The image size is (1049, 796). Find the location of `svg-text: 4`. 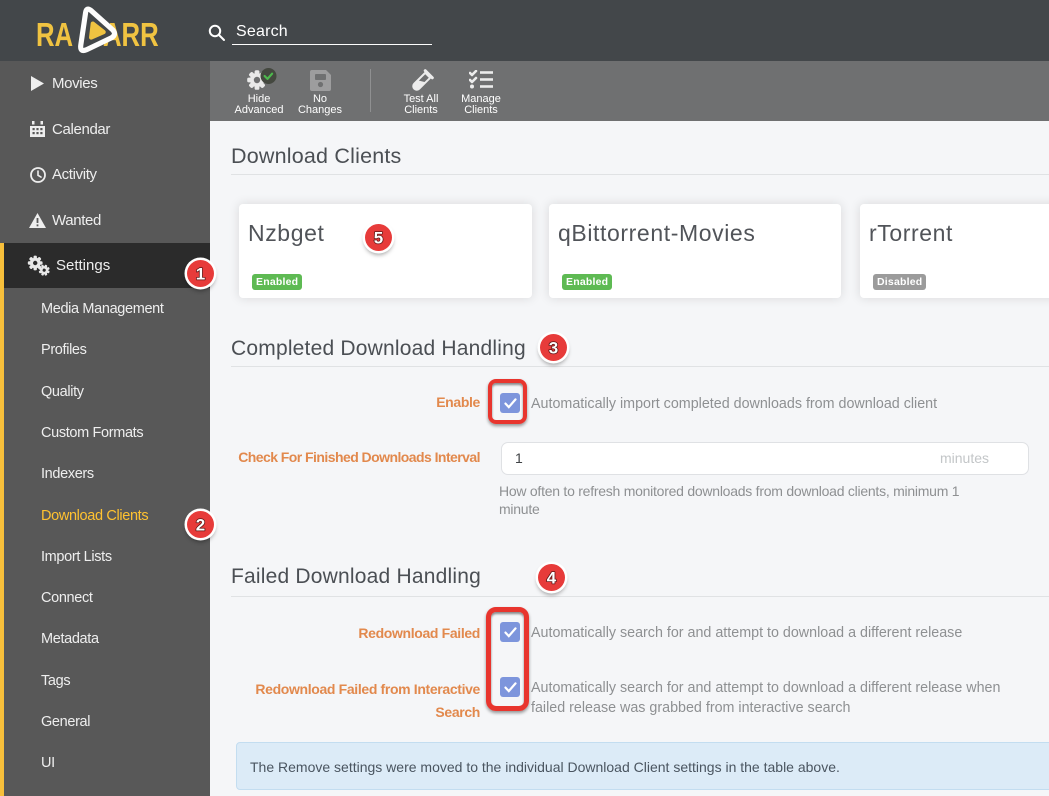

svg-text: 4 is located at coordinates (552, 577).